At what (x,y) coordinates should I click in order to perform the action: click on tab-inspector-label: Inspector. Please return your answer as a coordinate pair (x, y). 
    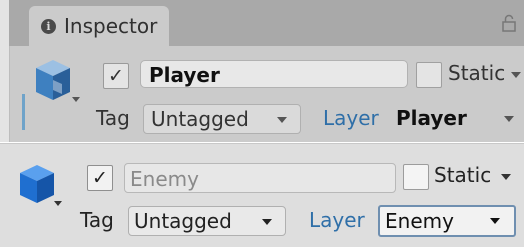
    Looking at the image, I should click on (111, 26).